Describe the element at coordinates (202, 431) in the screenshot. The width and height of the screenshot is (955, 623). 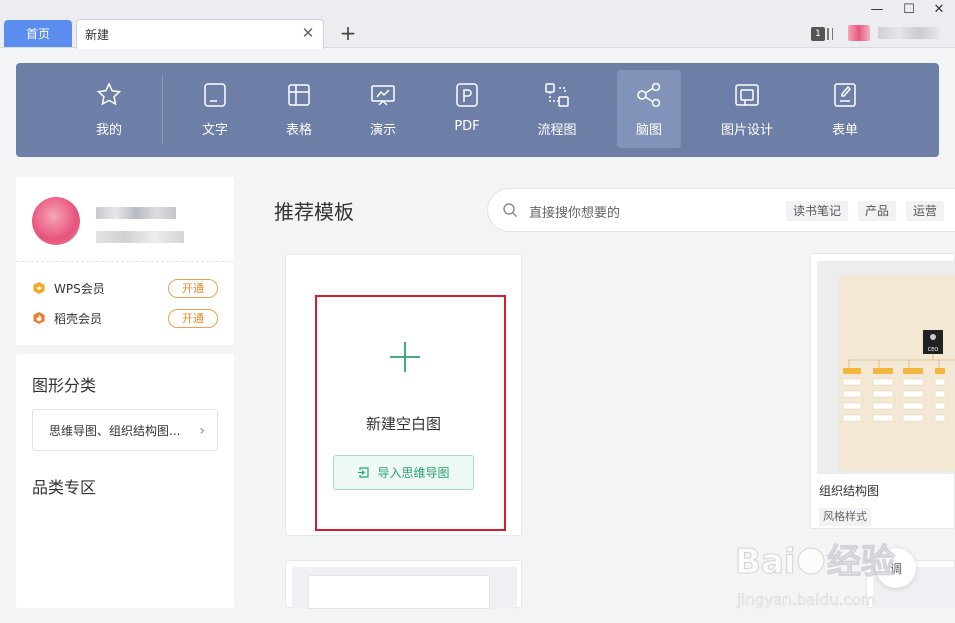
I see `chevron-right-icon: ›` at that location.